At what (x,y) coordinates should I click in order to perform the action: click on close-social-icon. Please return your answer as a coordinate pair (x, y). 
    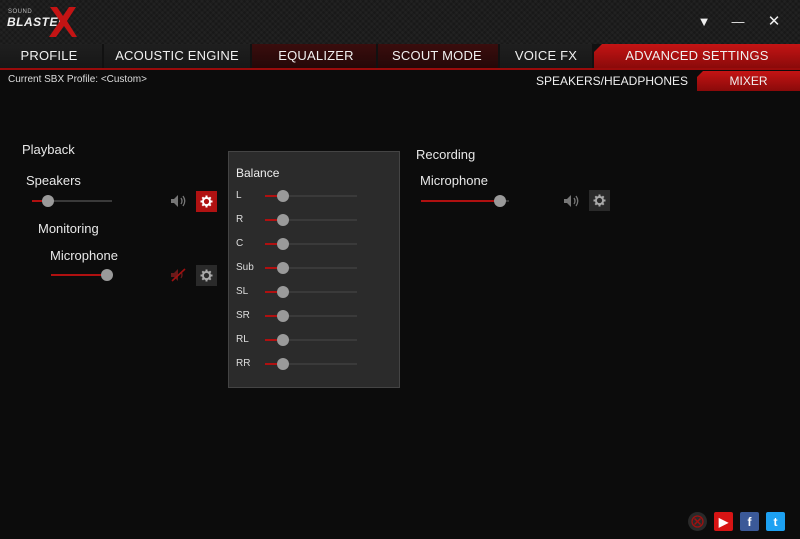
    Looking at the image, I should click on (697, 521).